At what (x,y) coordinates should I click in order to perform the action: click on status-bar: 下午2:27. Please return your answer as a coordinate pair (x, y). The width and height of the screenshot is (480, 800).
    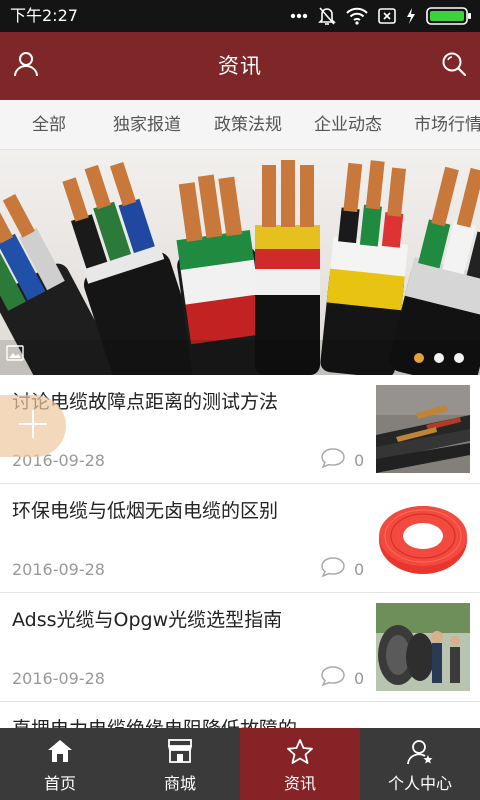
    Looking at the image, I should click on (240, 16).